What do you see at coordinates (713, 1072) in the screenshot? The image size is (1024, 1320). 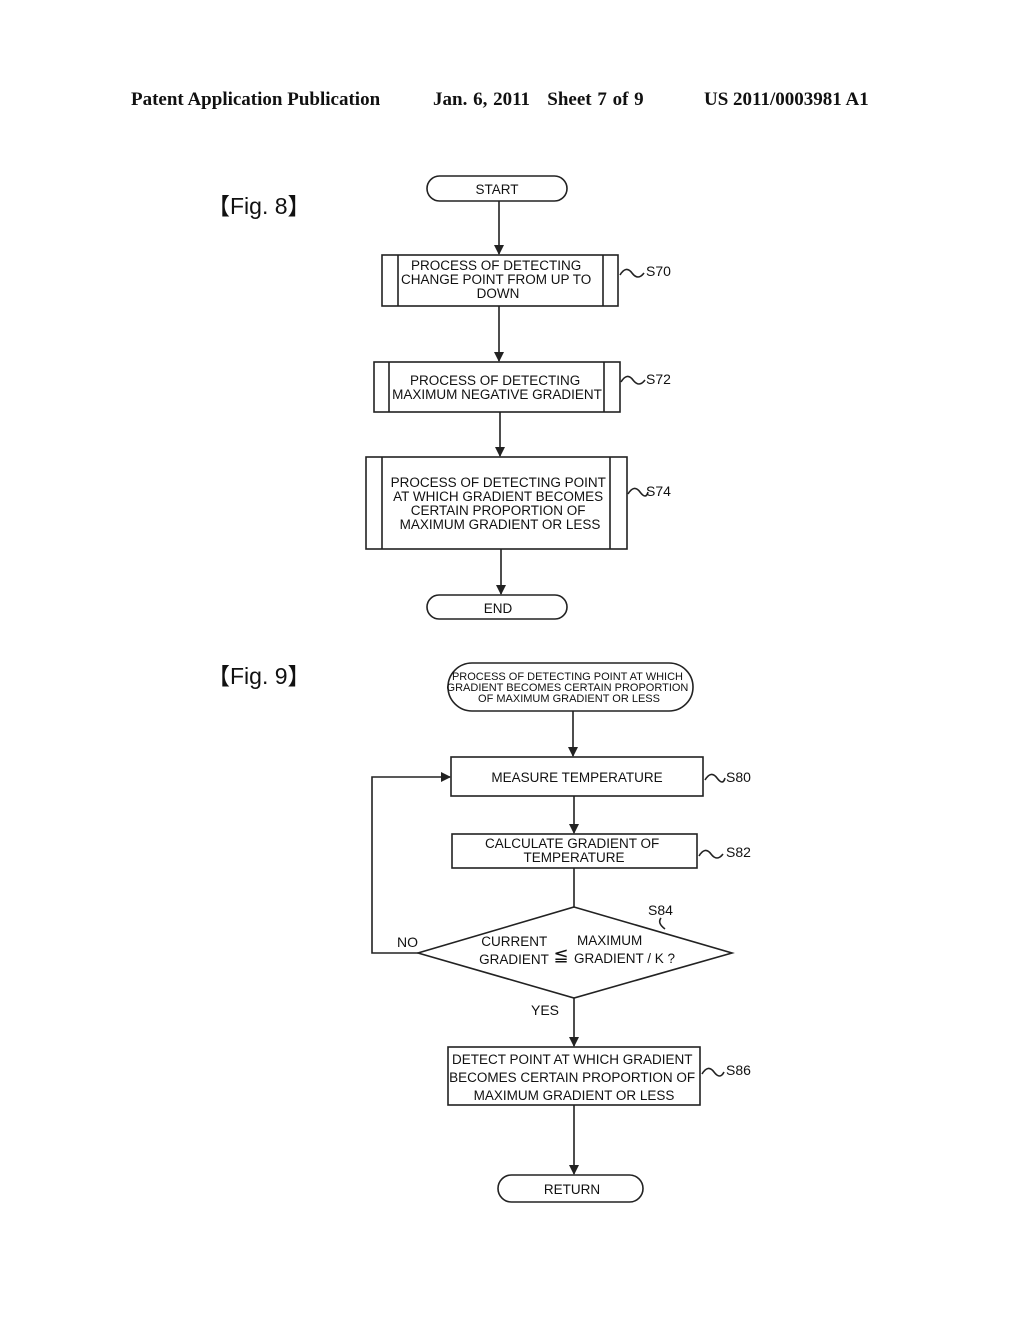 I see `leader-s86` at bounding box center [713, 1072].